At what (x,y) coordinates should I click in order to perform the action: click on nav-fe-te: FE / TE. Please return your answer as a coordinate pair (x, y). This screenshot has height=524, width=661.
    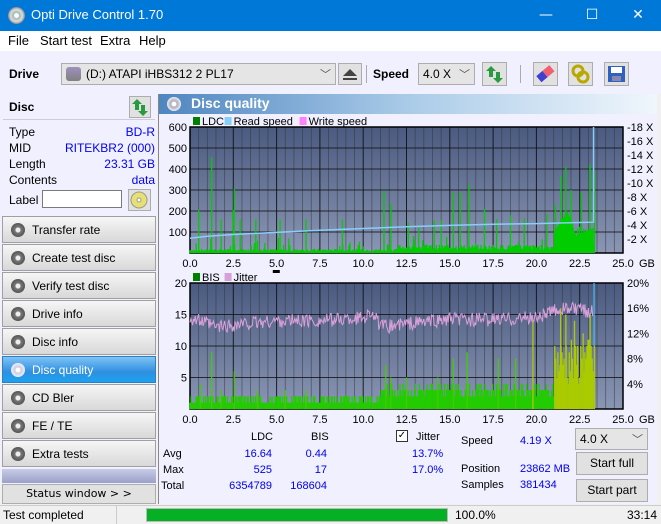
    Looking at the image, I should click on (79, 425).